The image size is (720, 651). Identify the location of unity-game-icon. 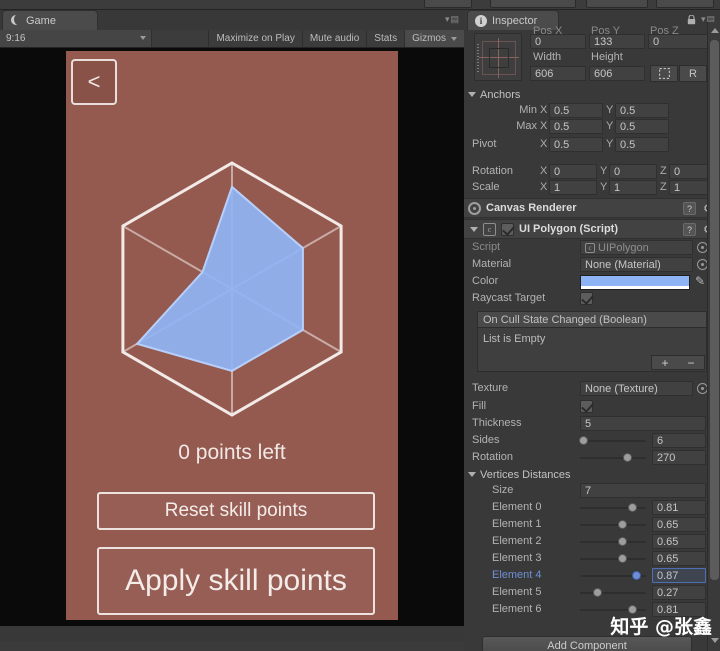
(17, 20).